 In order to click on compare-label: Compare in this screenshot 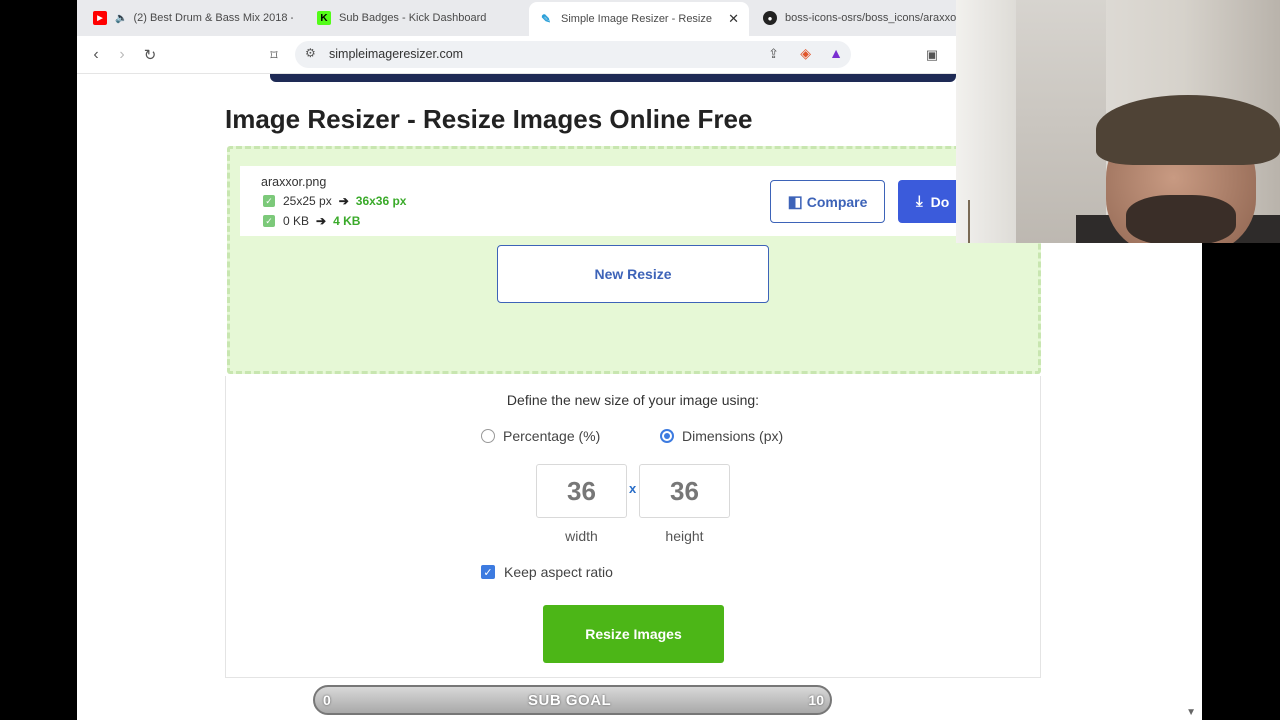, I will do `click(837, 201)`.